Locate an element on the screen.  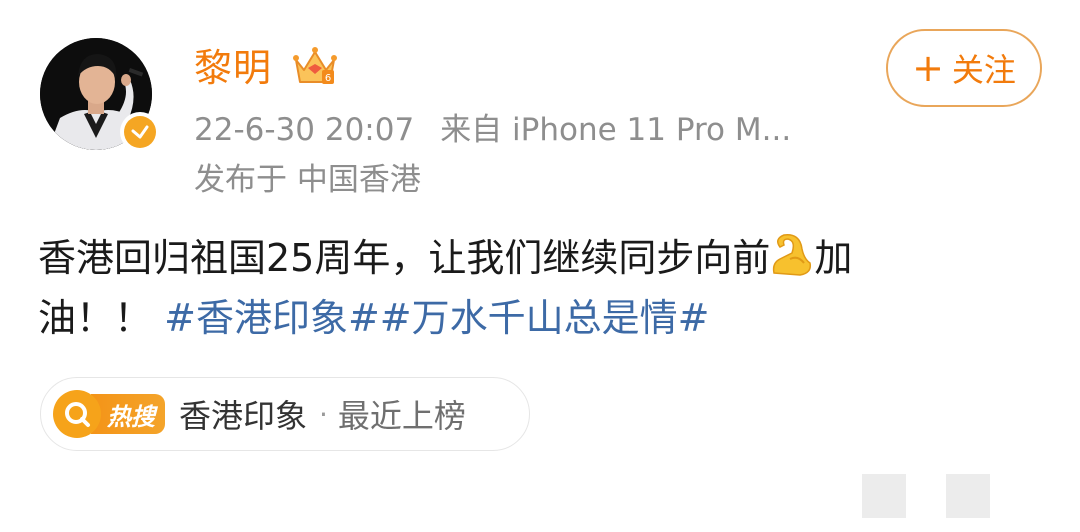
hashtag-link: #香港印象# is located at coordinates (272, 318).